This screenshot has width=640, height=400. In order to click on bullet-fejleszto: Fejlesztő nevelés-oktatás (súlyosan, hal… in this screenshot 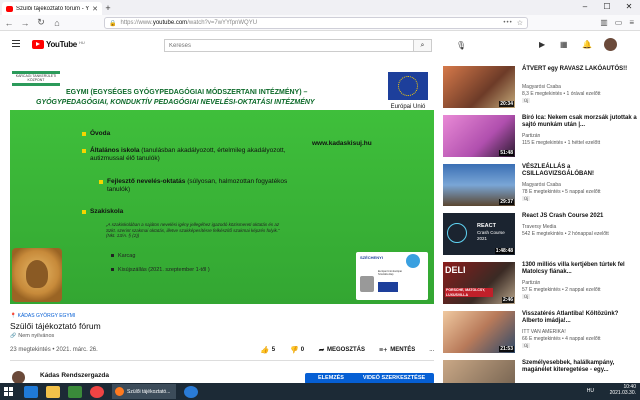, I will do `click(201, 186)`.